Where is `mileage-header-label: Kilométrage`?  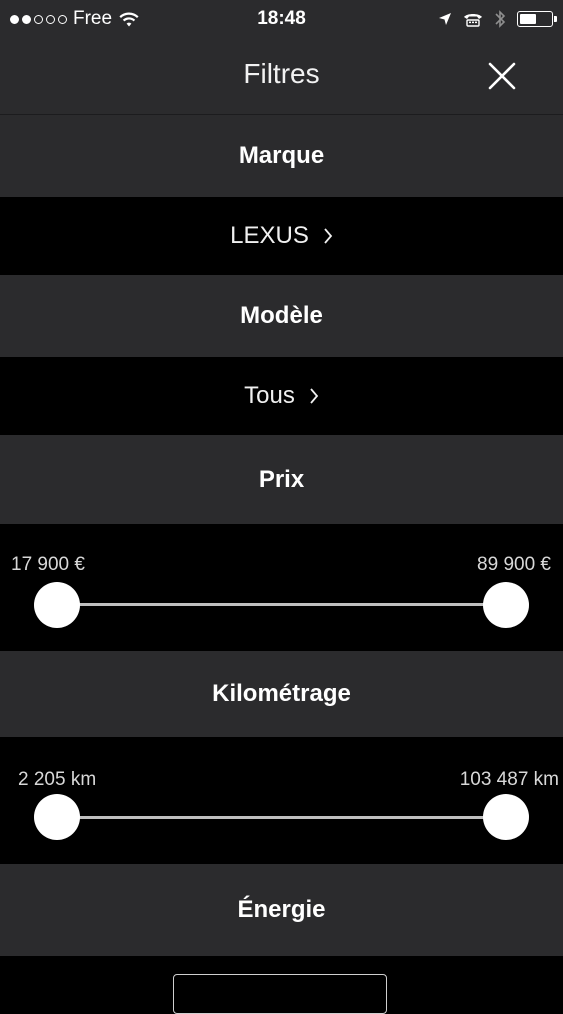
mileage-header-label: Kilométrage is located at coordinates (281, 693).